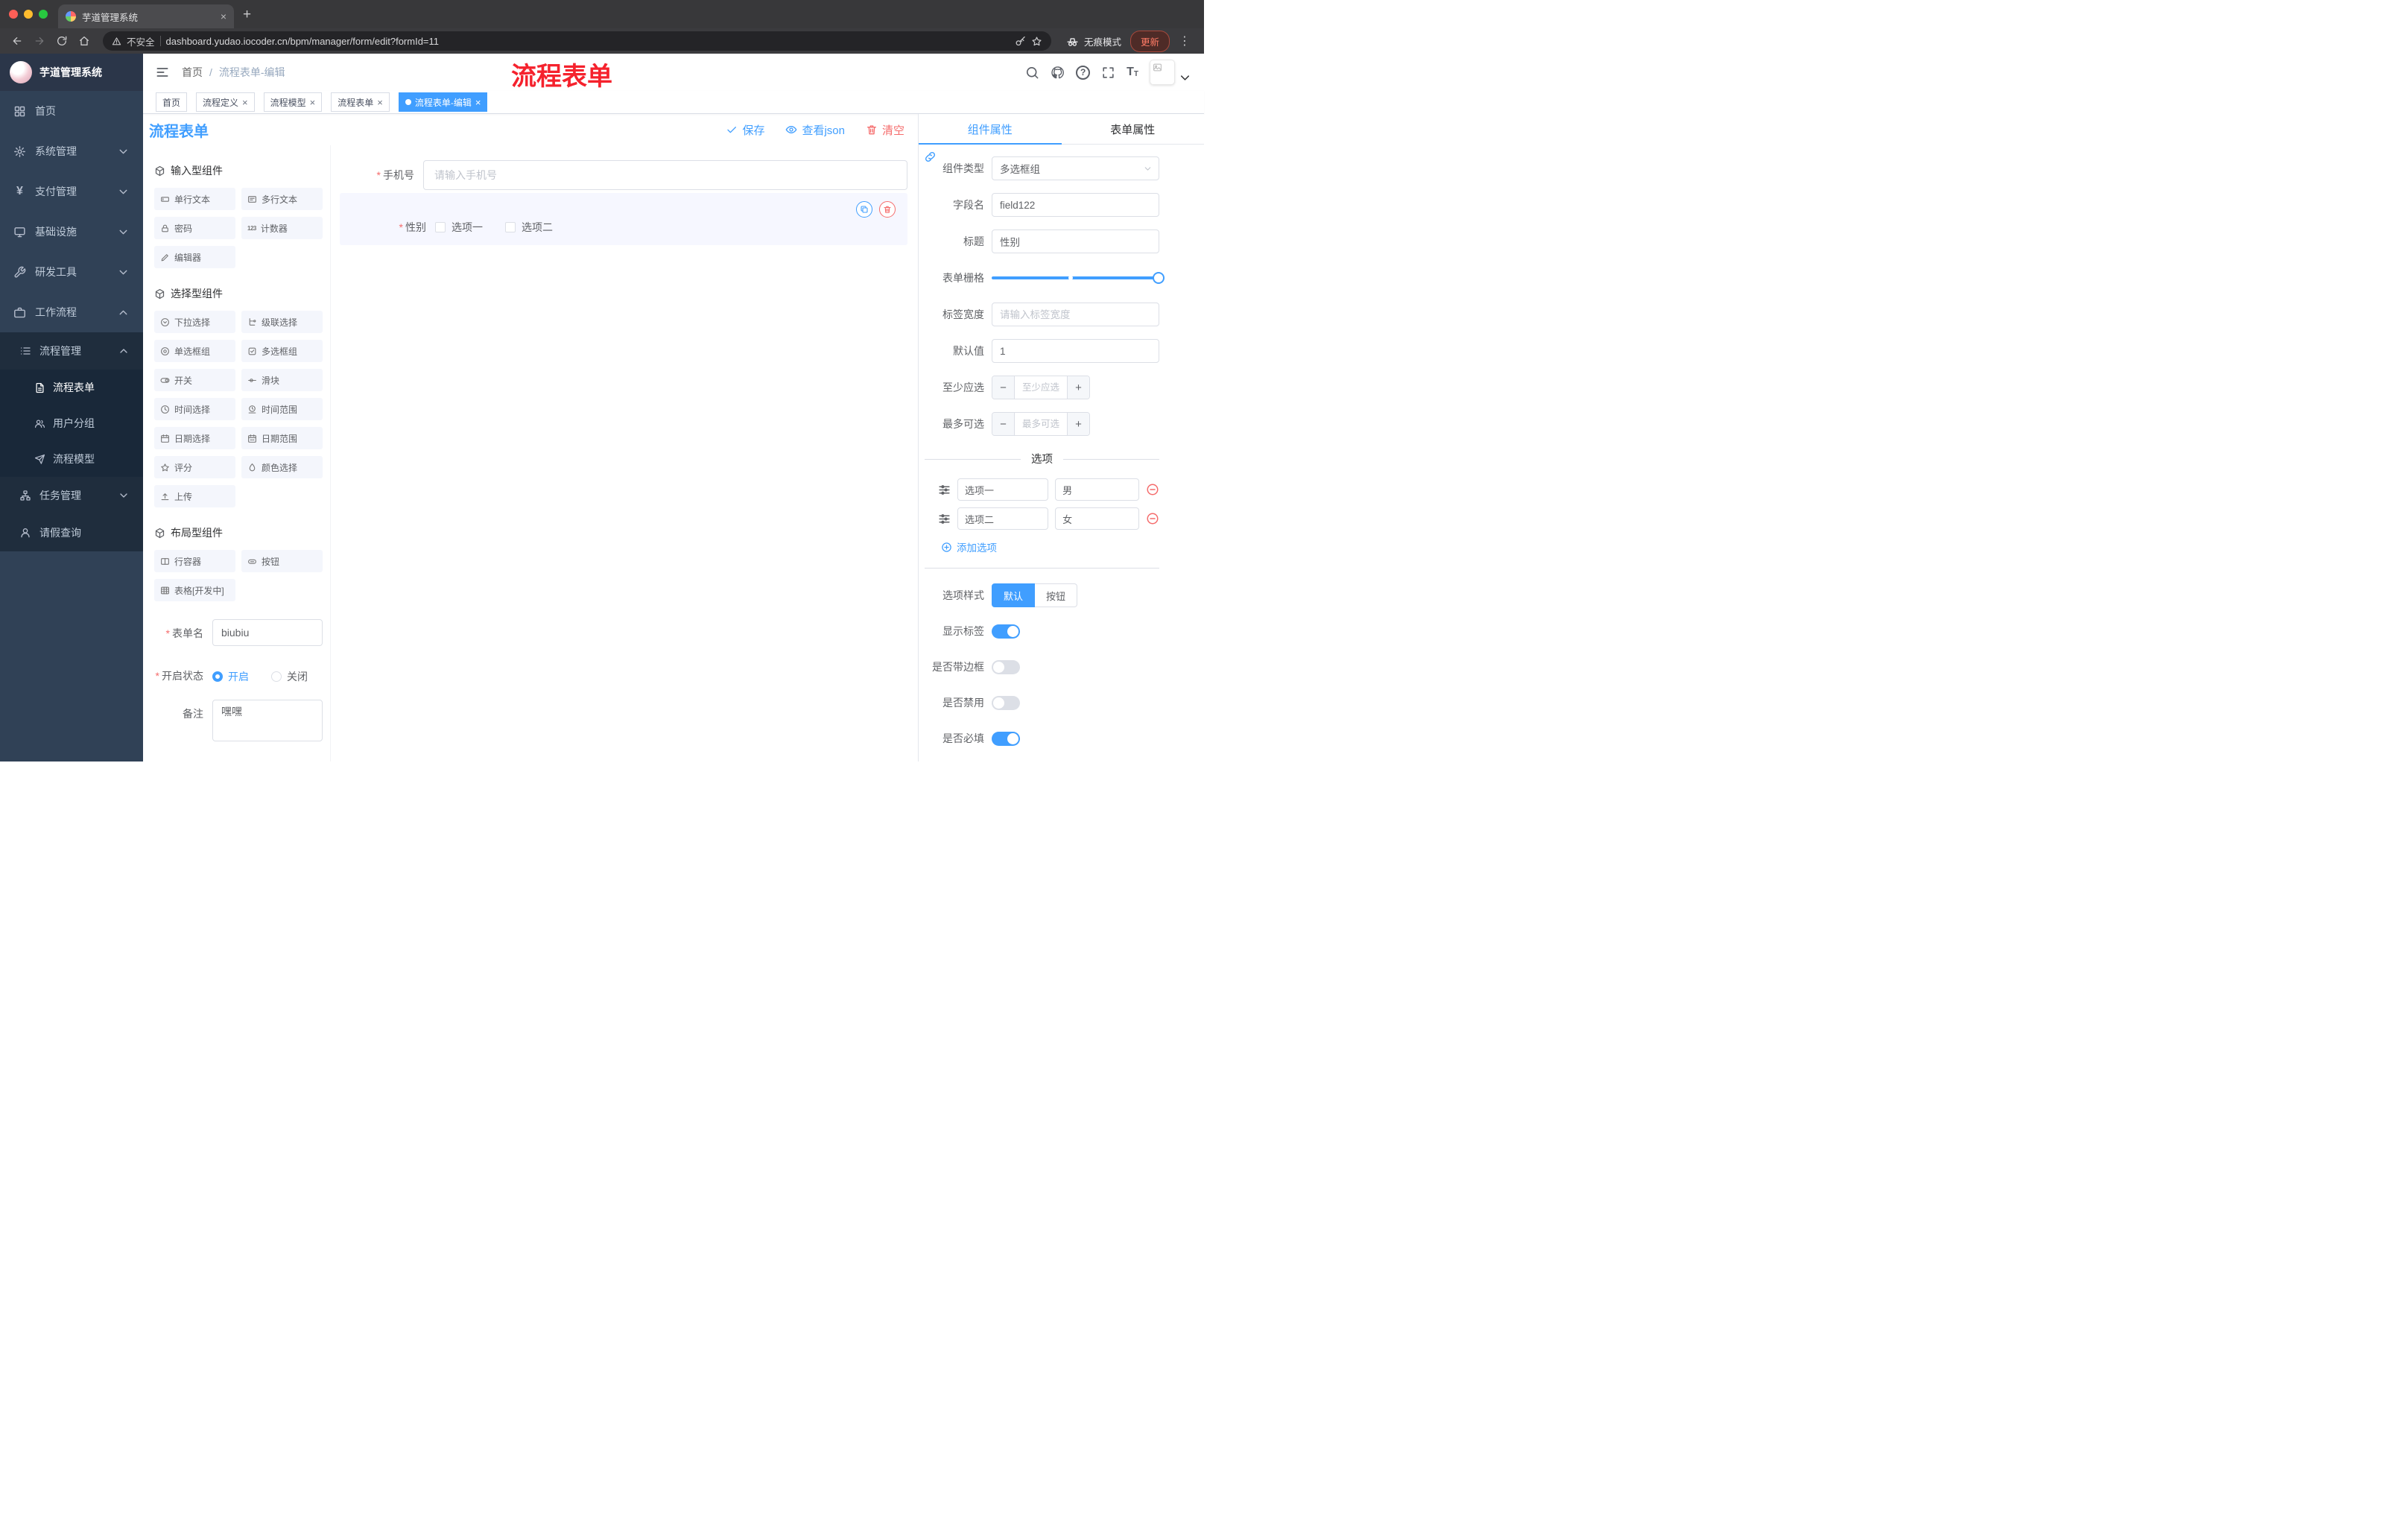  What do you see at coordinates (71, 312) in the screenshot?
I see `sidebar-item-workflow: 工作流程` at bounding box center [71, 312].